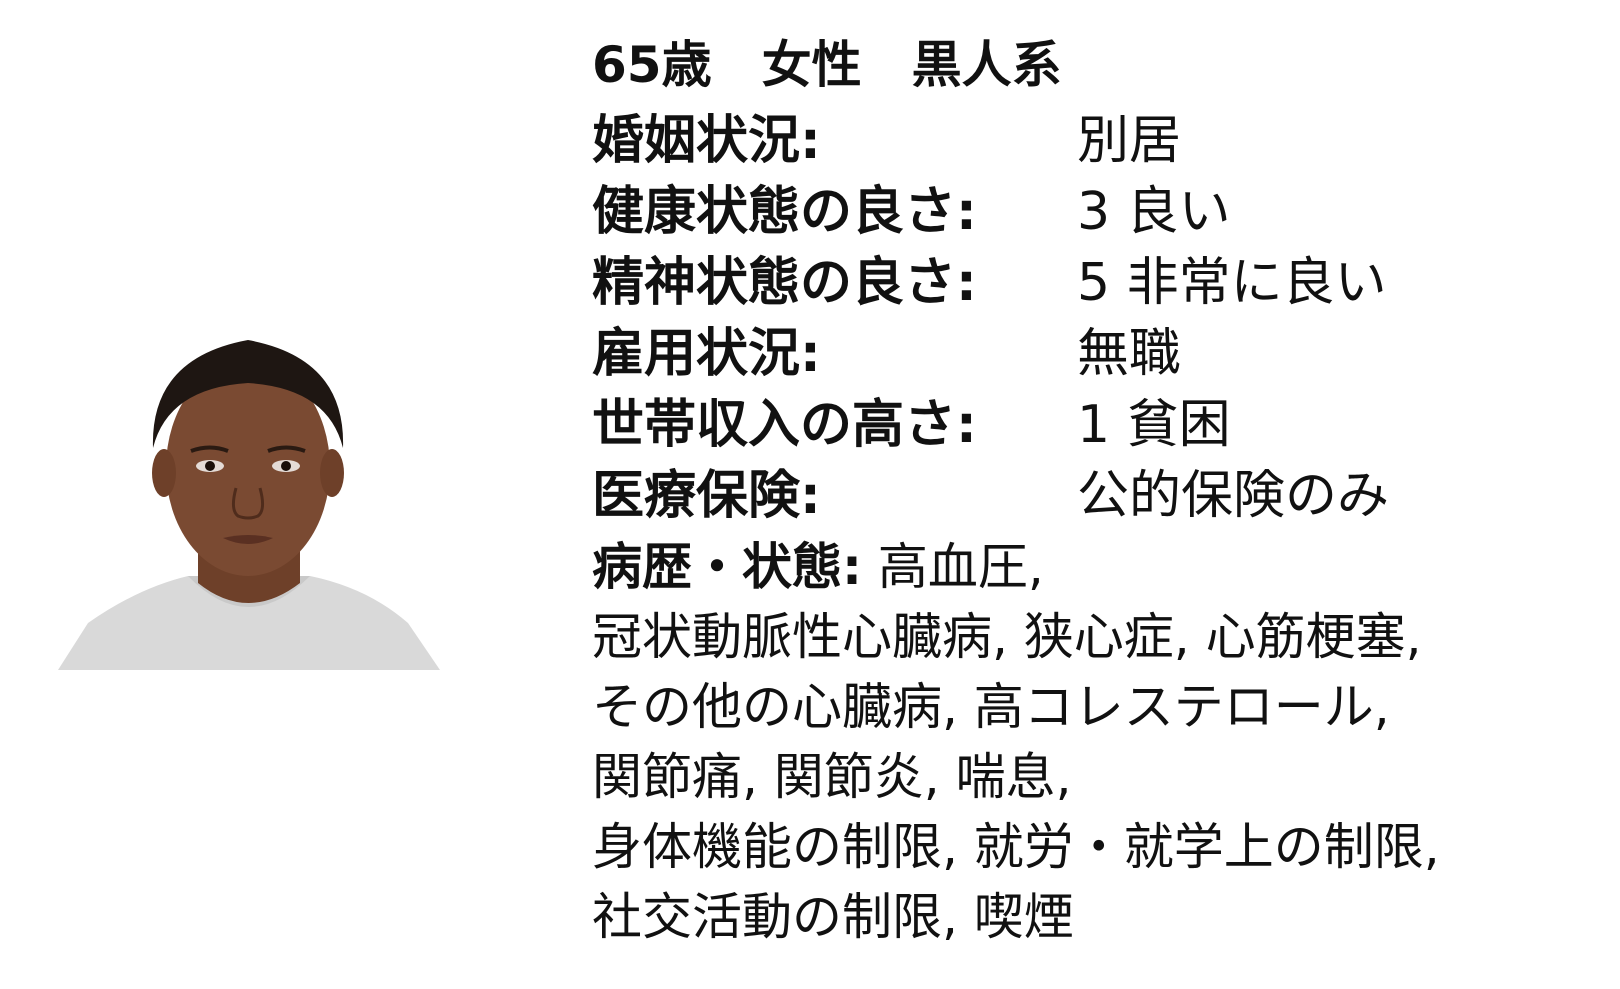  I want to click on attribute-row-employment: 雇用状況: 無職, so click(1097, 348).